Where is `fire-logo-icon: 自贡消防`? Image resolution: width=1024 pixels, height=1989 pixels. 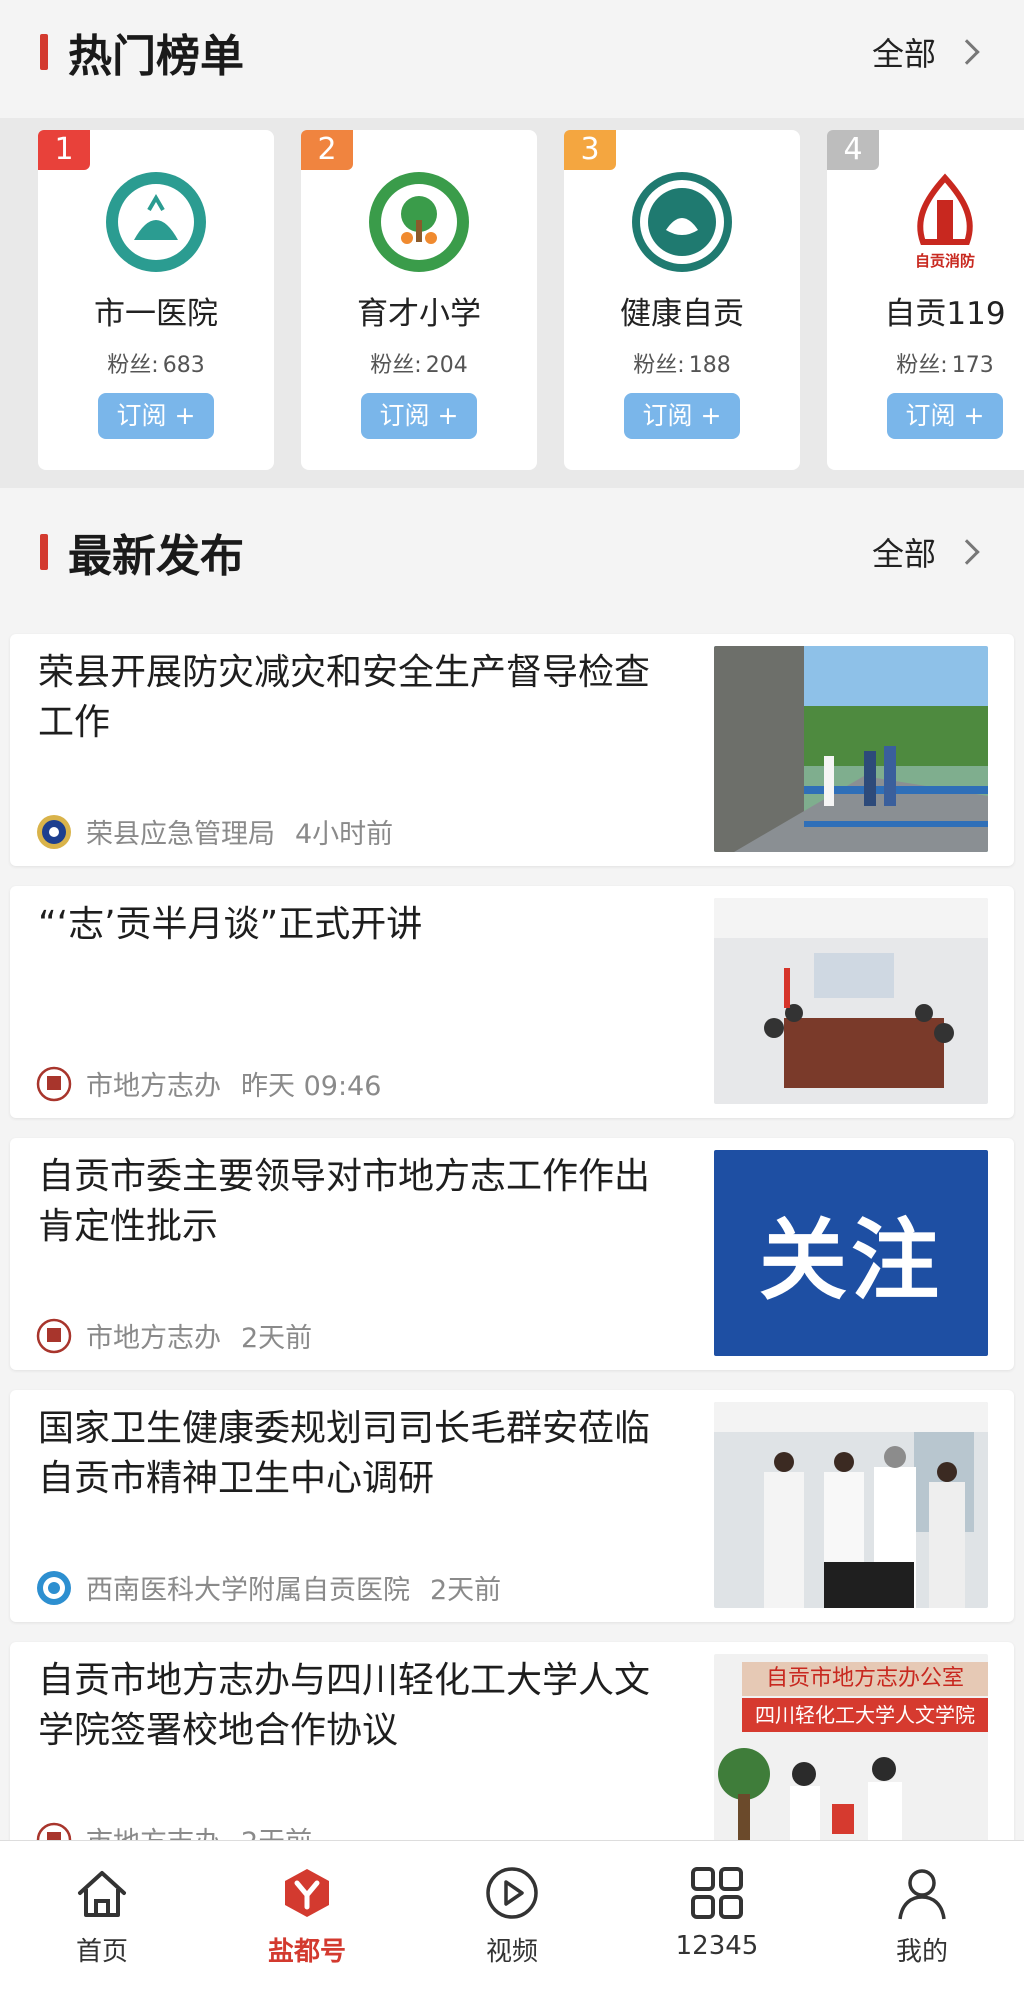 fire-logo-icon: 自贡消防 is located at coordinates (945, 222).